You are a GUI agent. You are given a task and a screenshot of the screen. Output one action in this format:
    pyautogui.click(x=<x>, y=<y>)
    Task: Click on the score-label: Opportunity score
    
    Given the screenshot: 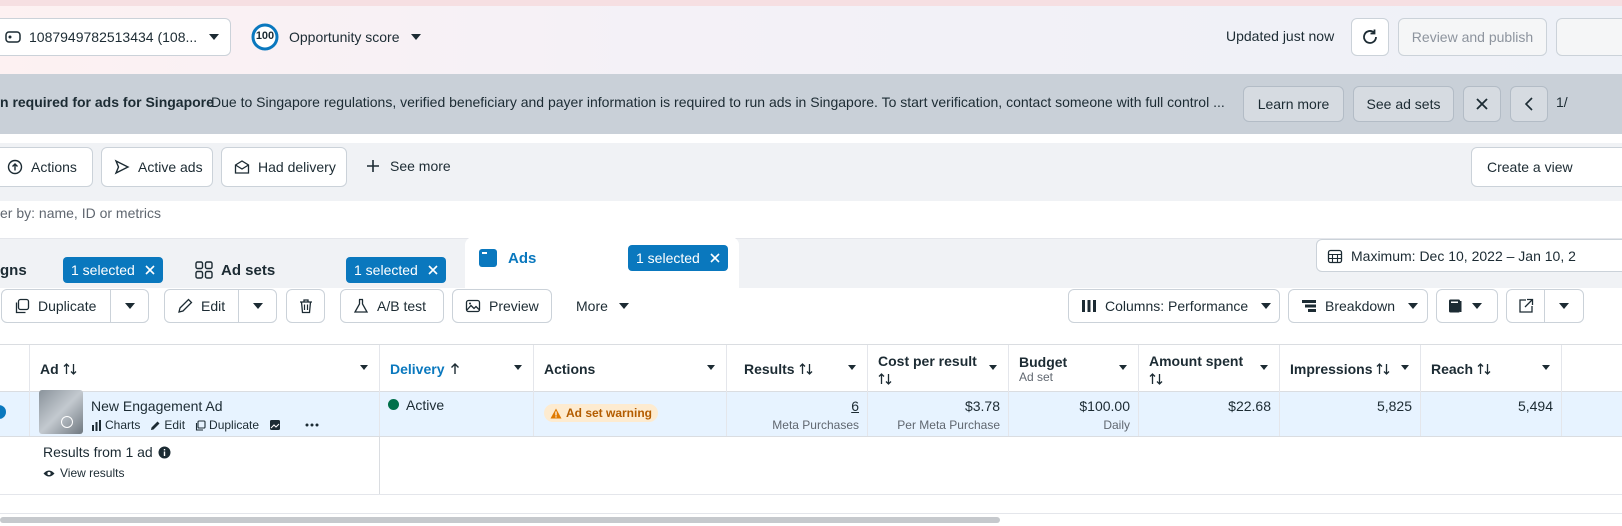 What is the action you would take?
    pyautogui.click(x=344, y=37)
    